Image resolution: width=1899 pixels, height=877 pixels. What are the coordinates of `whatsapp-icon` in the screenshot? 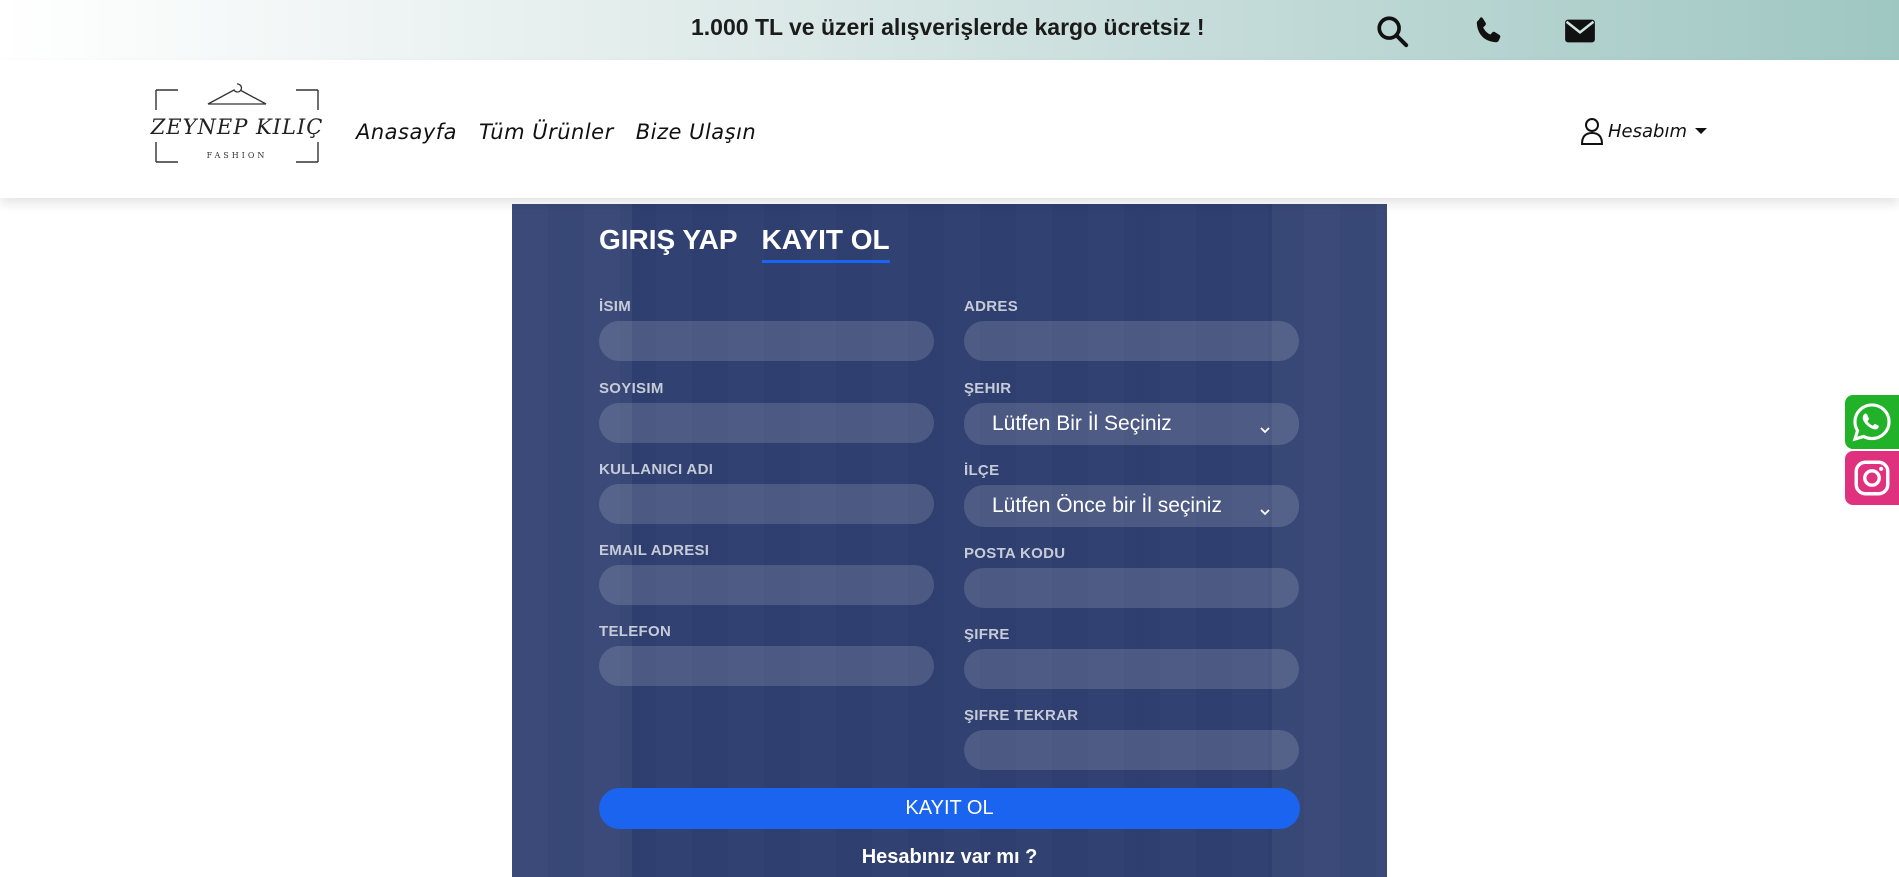 It's located at (1871, 422).